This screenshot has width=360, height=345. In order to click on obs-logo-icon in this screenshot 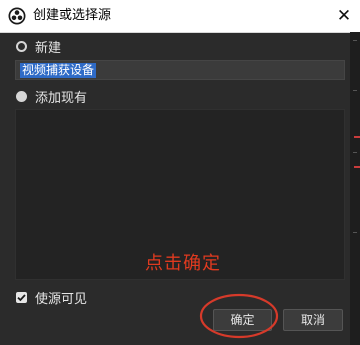, I will do `click(17, 16)`.